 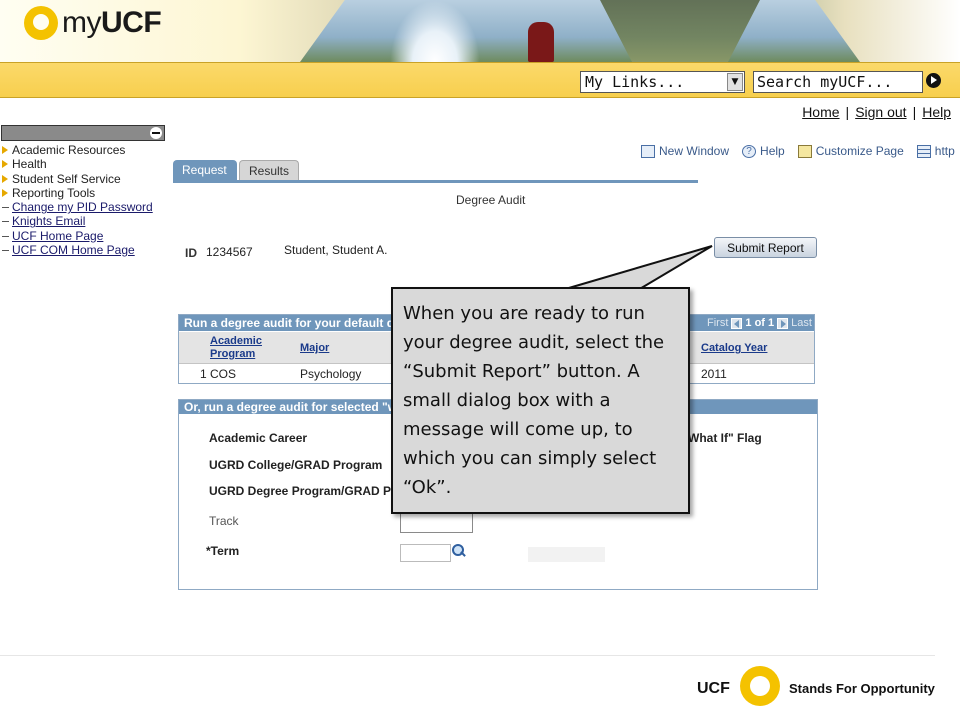 What do you see at coordinates (459, 551) in the screenshot?
I see `term-lookup-icon` at bounding box center [459, 551].